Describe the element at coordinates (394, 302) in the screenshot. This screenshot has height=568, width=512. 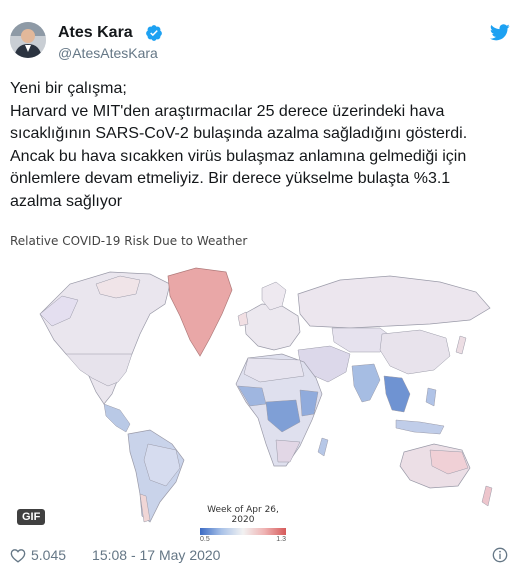
I see `russia-shape` at that location.